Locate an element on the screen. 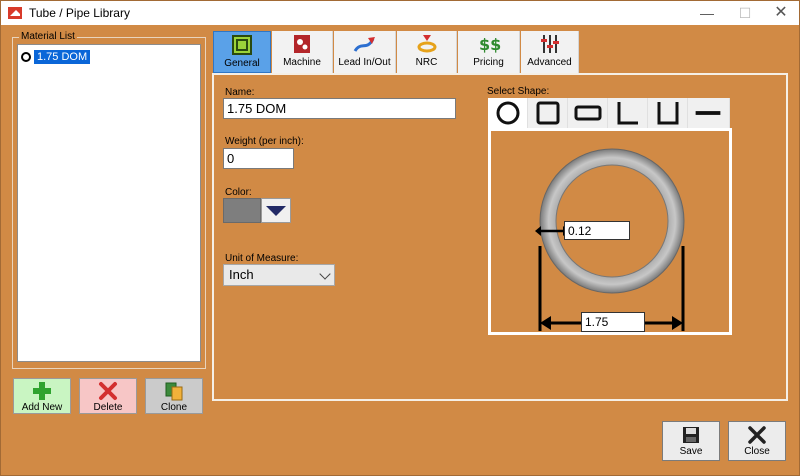 This screenshot has height=476, width=800. rectangle-shape-icon is located at coordinates (588, 113).